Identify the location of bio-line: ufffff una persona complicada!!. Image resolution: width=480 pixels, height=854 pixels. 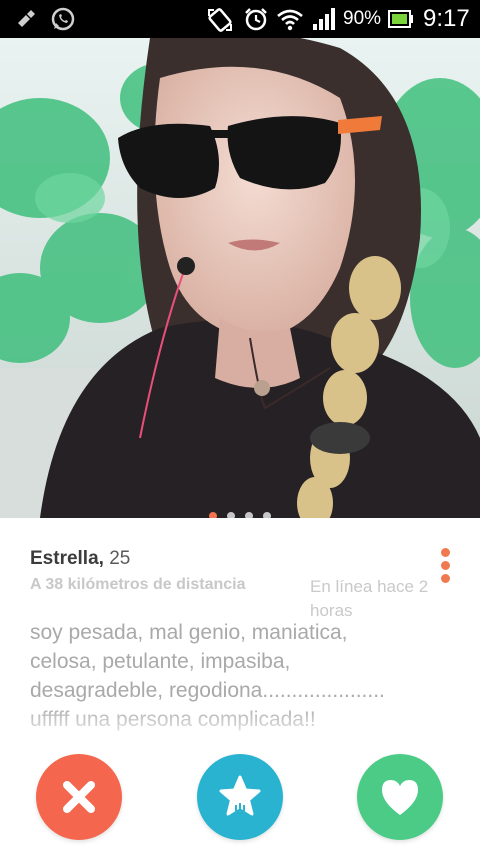
(173, 719).